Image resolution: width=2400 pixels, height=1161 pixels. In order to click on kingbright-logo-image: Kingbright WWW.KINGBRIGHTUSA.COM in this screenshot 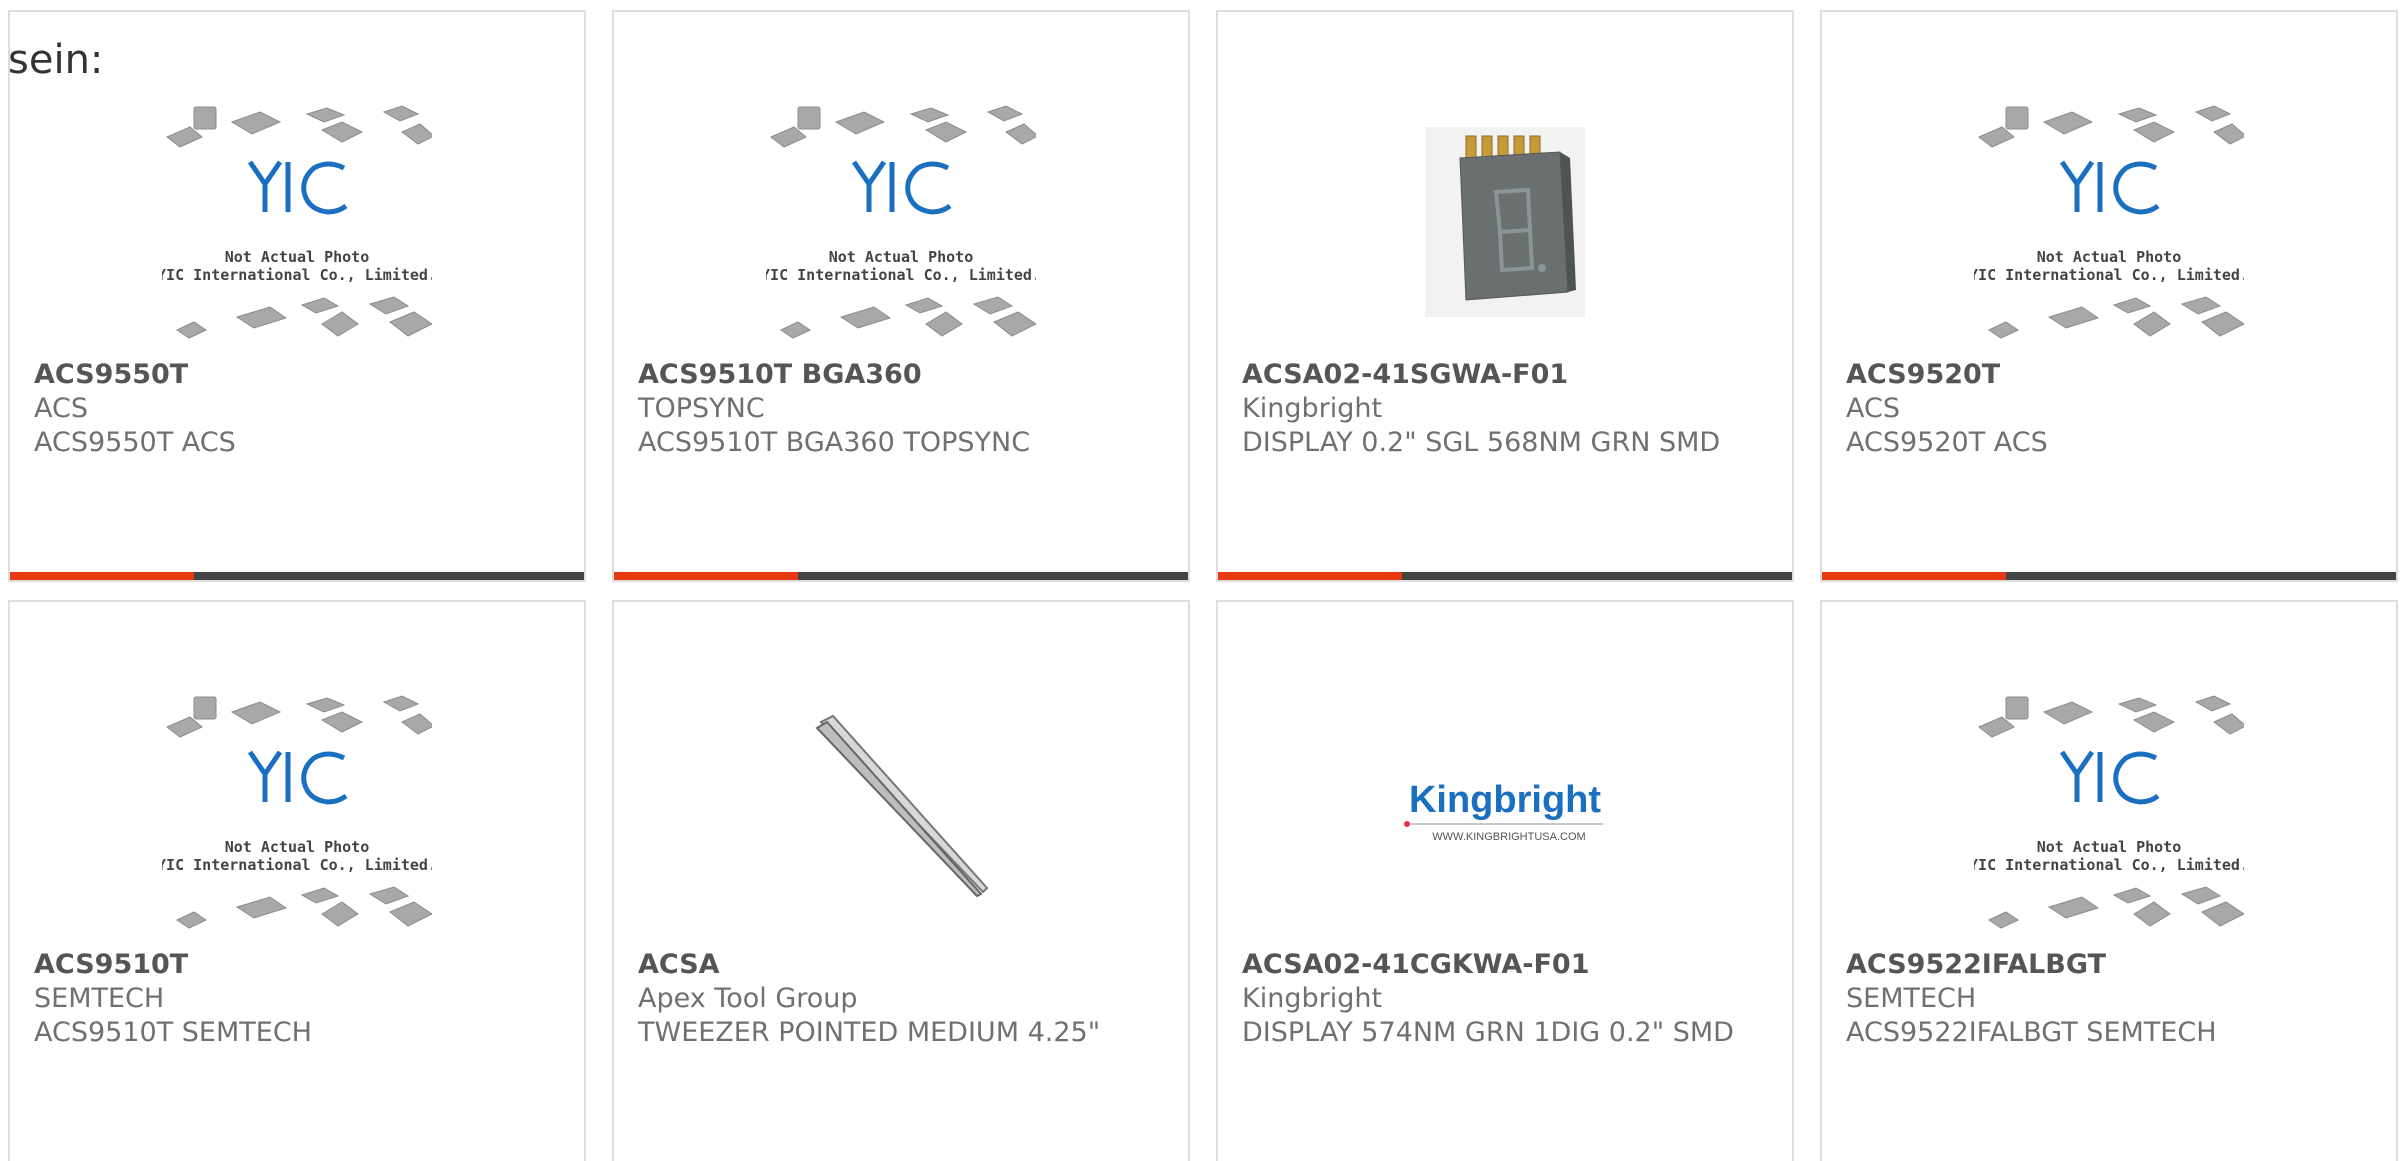, I will do `click(1503, 811)`.